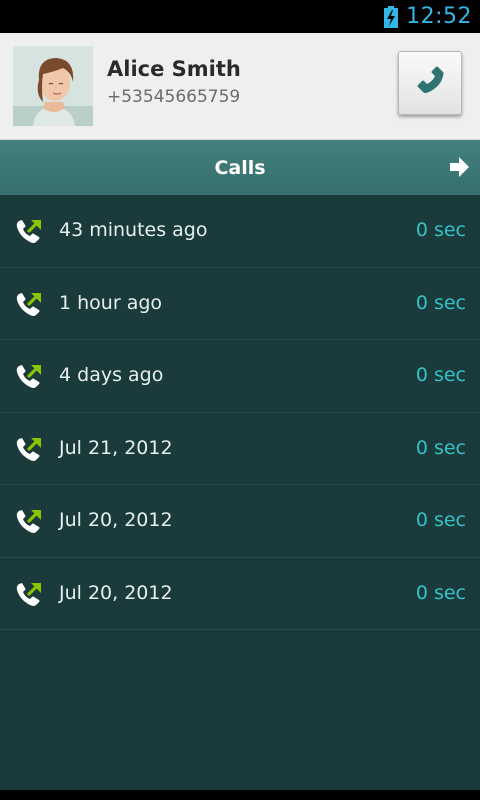 This screenshot has width=480, height=800. I want to click on tab-calls: Calls, so click(239, 168).